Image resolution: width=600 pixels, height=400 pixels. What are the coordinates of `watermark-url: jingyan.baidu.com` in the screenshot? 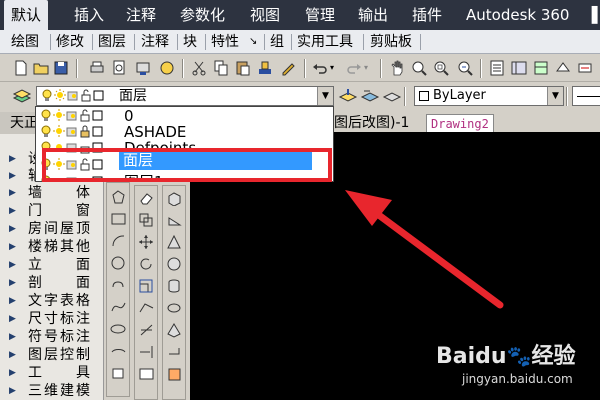 It's located at (517, 379).